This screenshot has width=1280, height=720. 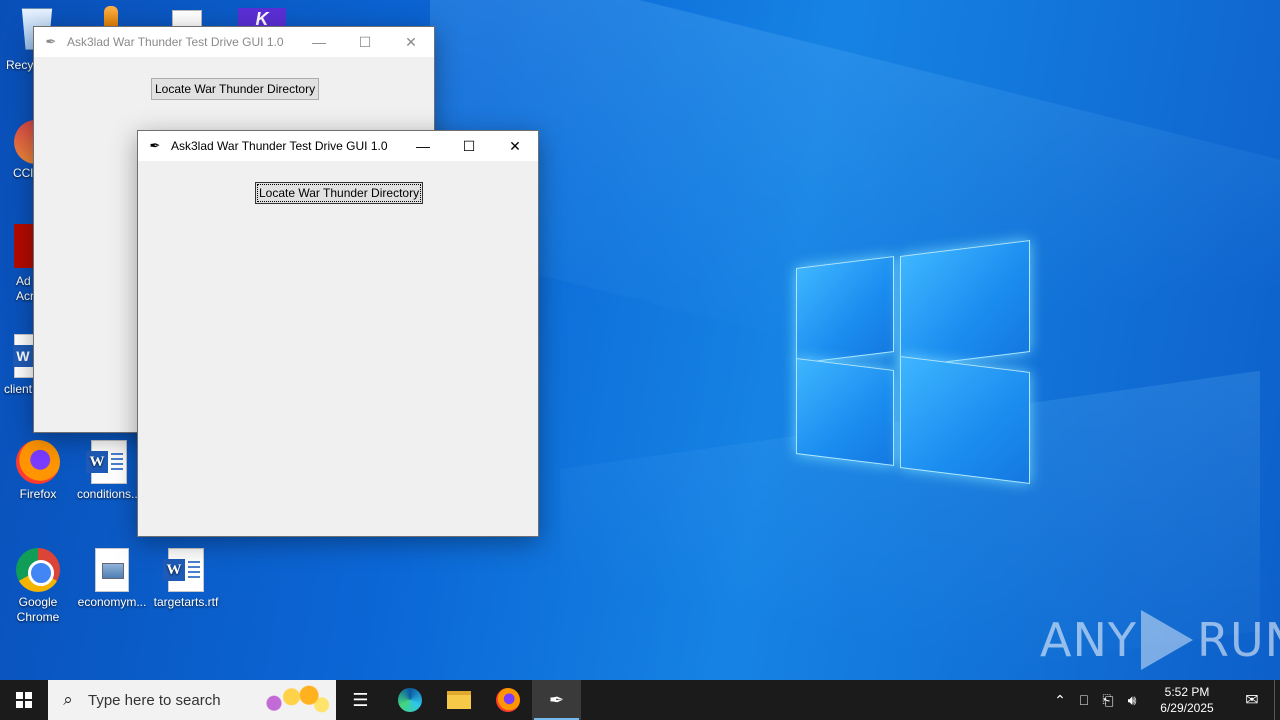 I want to click on desktop-icon-client: client, so click(x=18, y=389).